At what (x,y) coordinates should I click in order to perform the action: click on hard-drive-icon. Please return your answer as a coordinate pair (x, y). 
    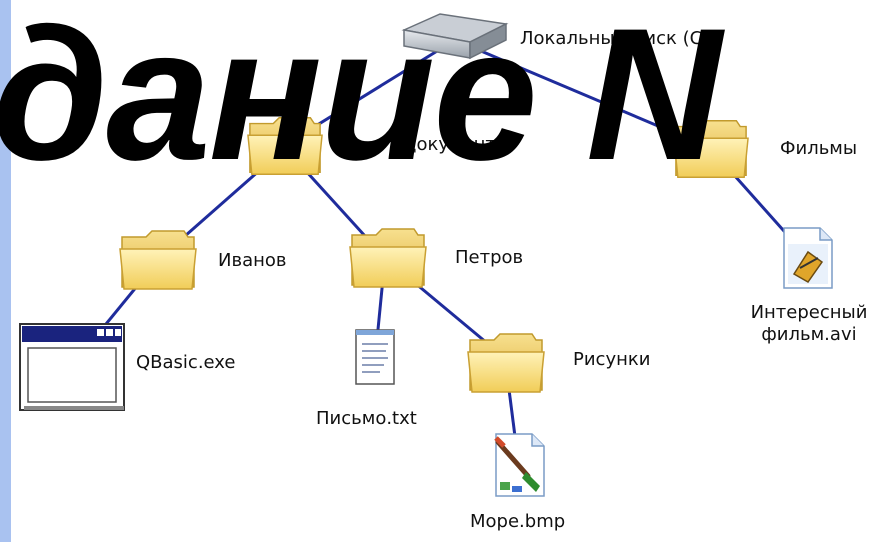
    Looking at the image, I should click on (455, 36).